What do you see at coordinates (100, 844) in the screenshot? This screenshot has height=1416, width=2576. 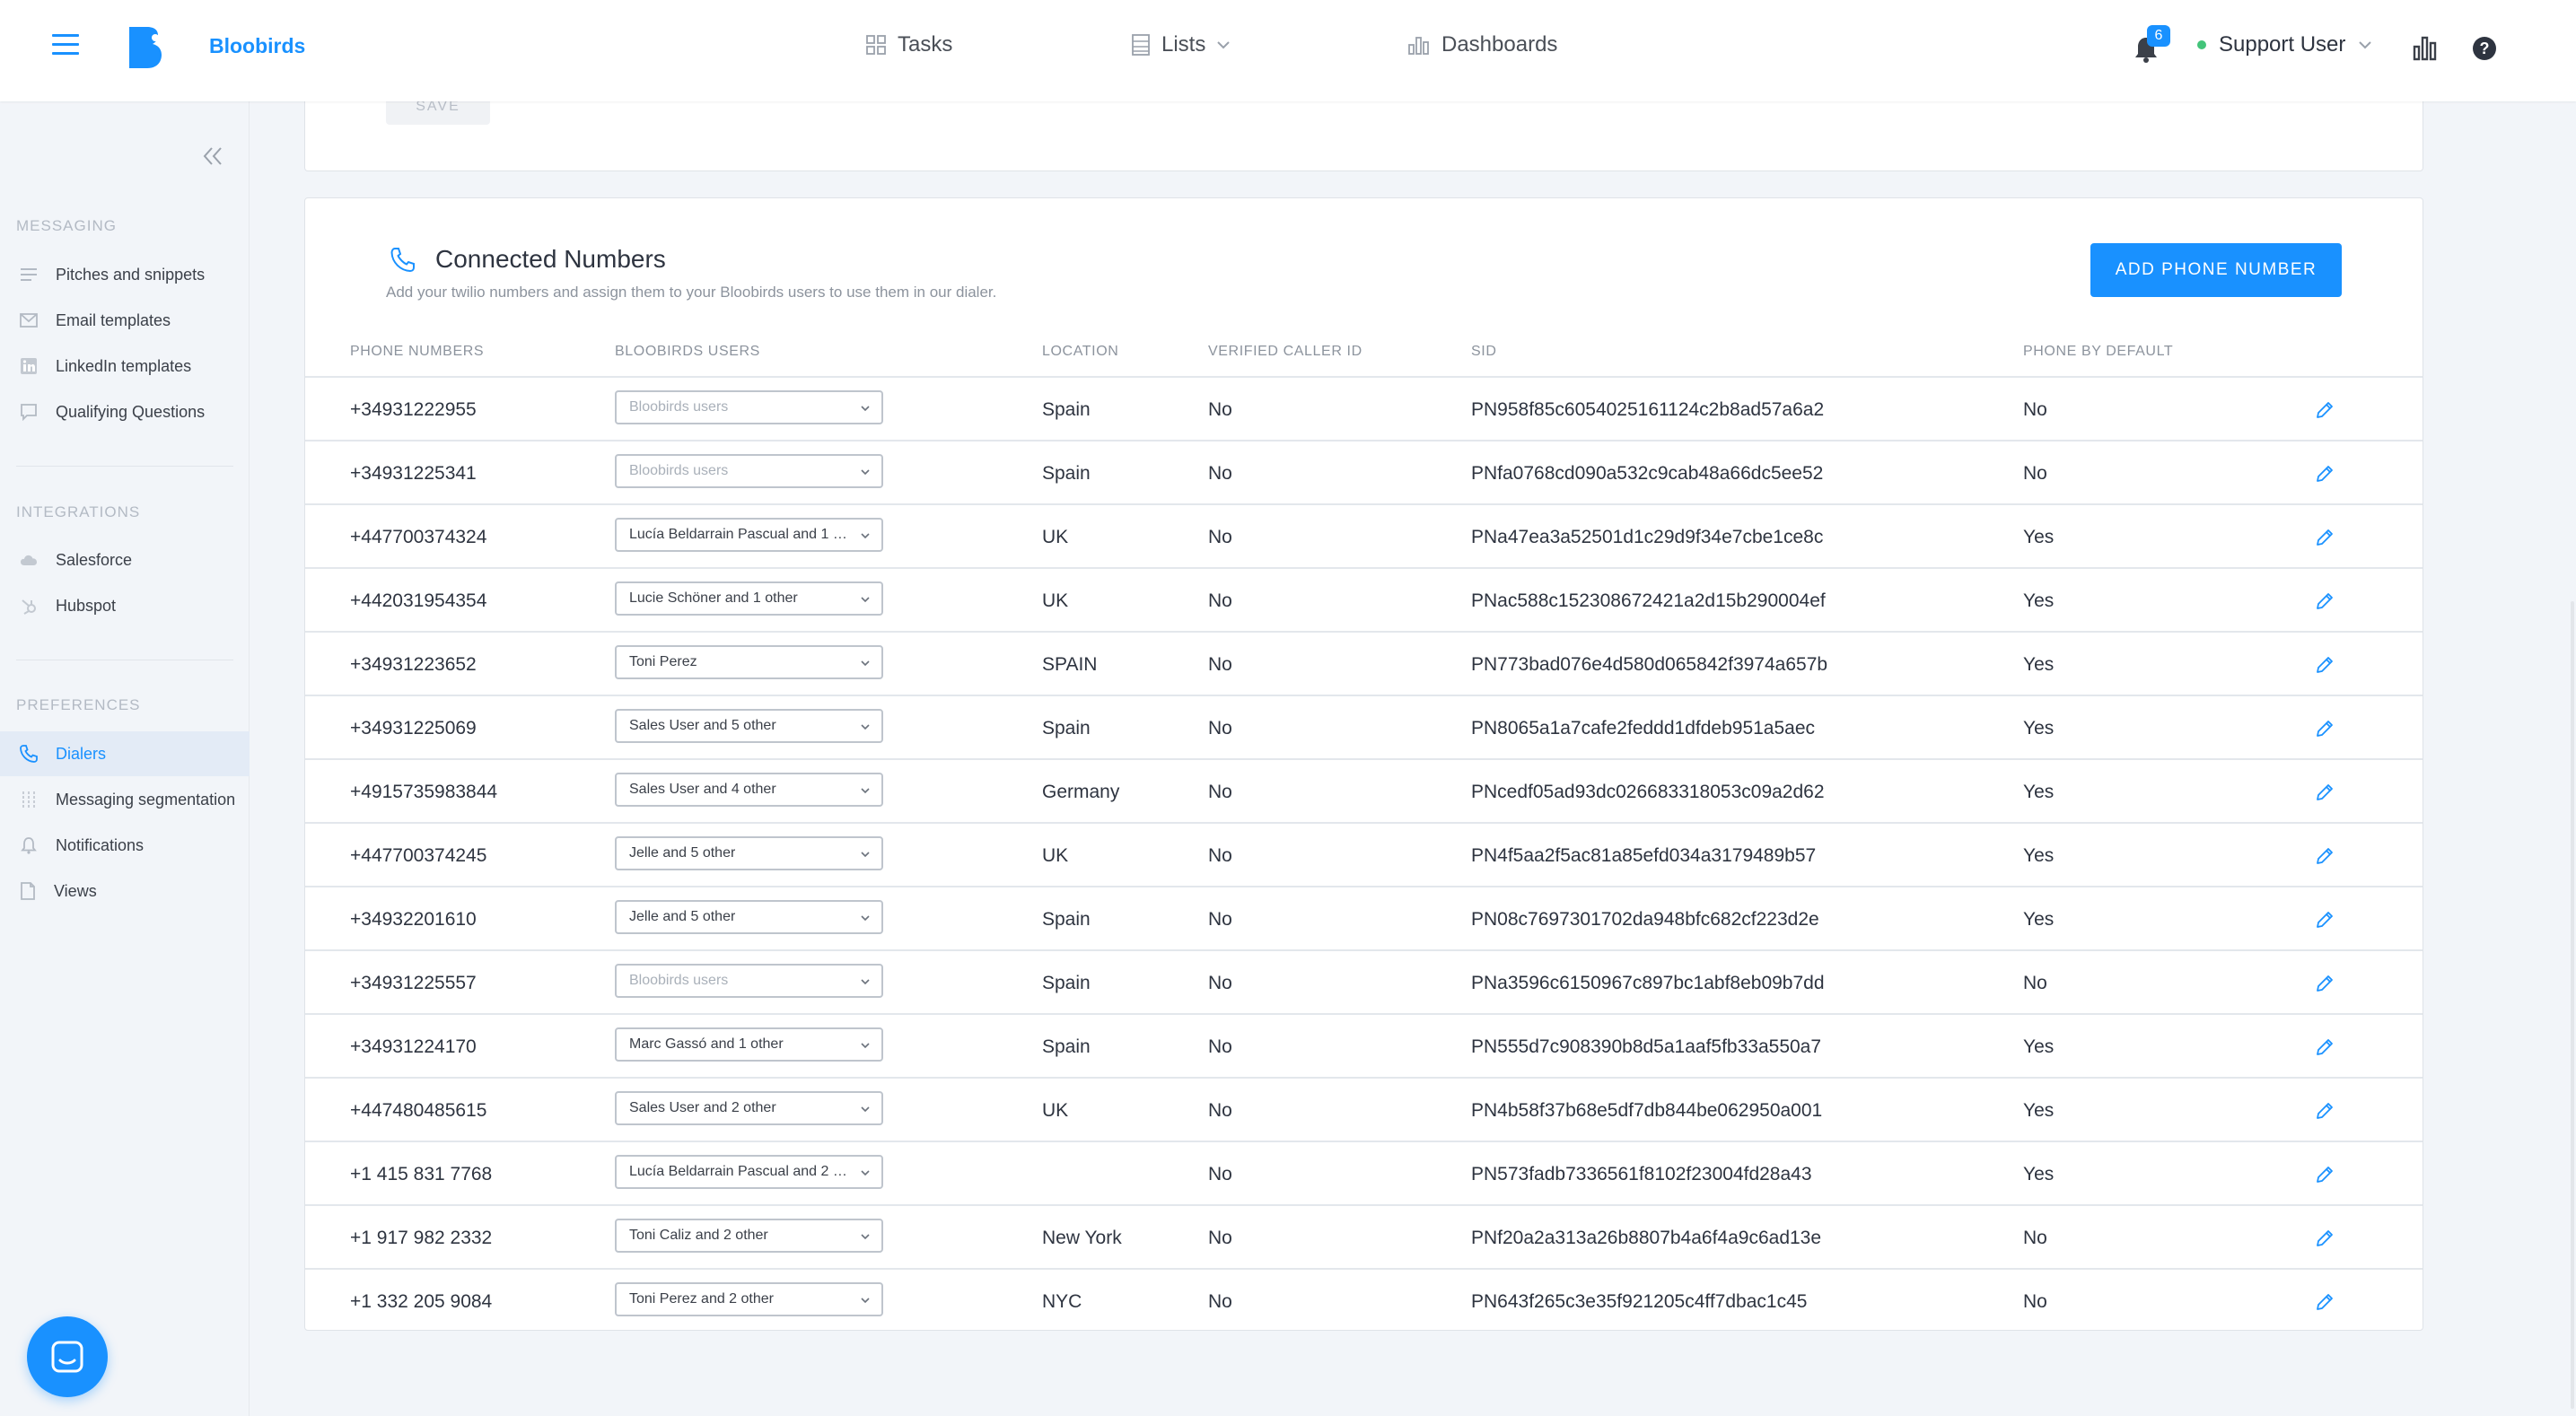 I see `sidebar-item-label: Notifications` at bounding box center [100, 844].